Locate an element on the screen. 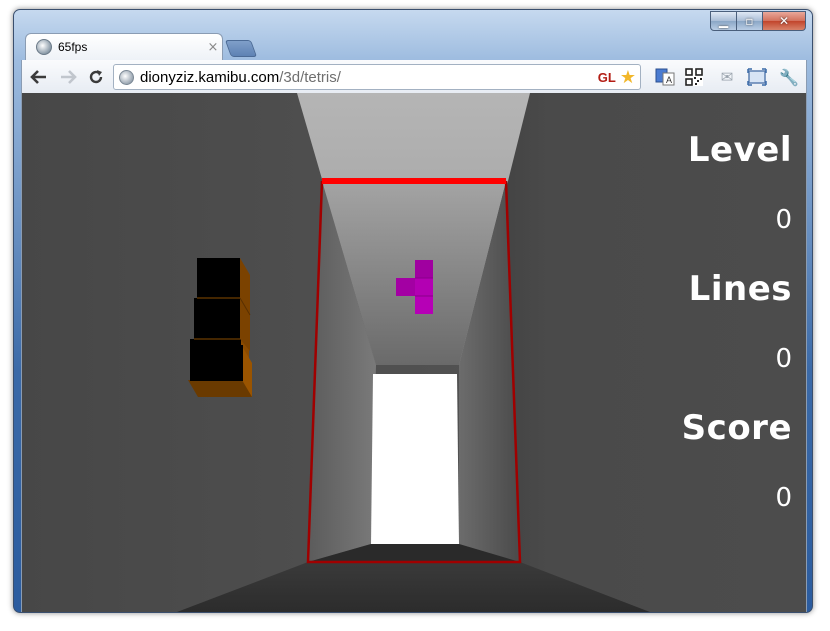 Image resolution: width=830 pixels, height=631 pixels. maximize-button: ▫ is located at coordinates (750, 21).